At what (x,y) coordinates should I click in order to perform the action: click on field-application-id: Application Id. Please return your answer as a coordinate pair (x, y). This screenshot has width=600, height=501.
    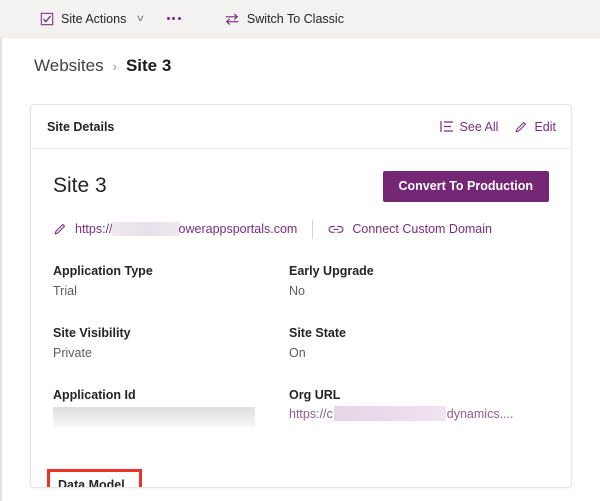
    Looking at the image, I should click on (171, 407).